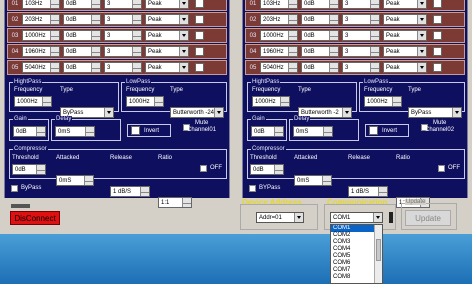 Image resolution: width=472 pixels, height=284 pixels. Describe the element at coordinates (428, 218) in the screenshot. I see `update-button: Update` at that location.